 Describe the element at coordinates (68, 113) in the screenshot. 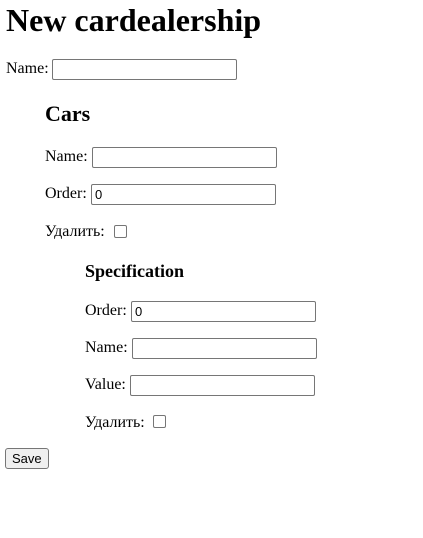

I see `cars-heading: Cars` at that location.